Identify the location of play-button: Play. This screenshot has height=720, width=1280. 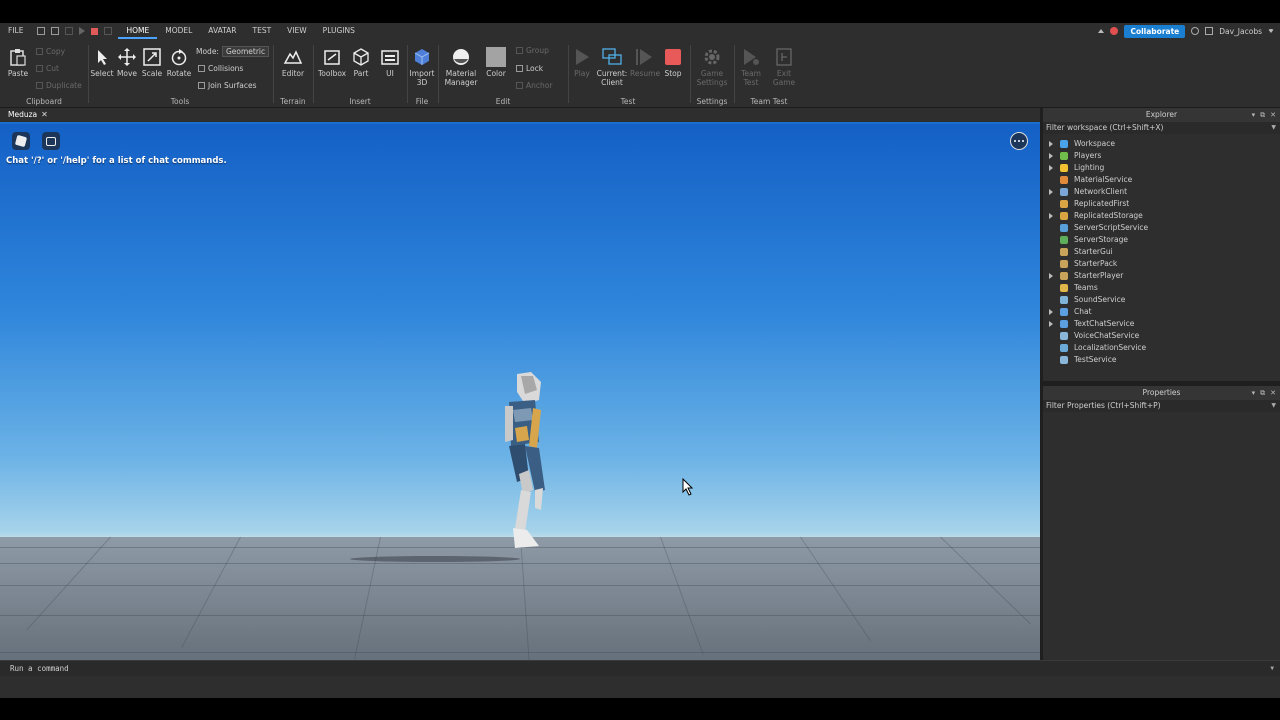
(582, 62).